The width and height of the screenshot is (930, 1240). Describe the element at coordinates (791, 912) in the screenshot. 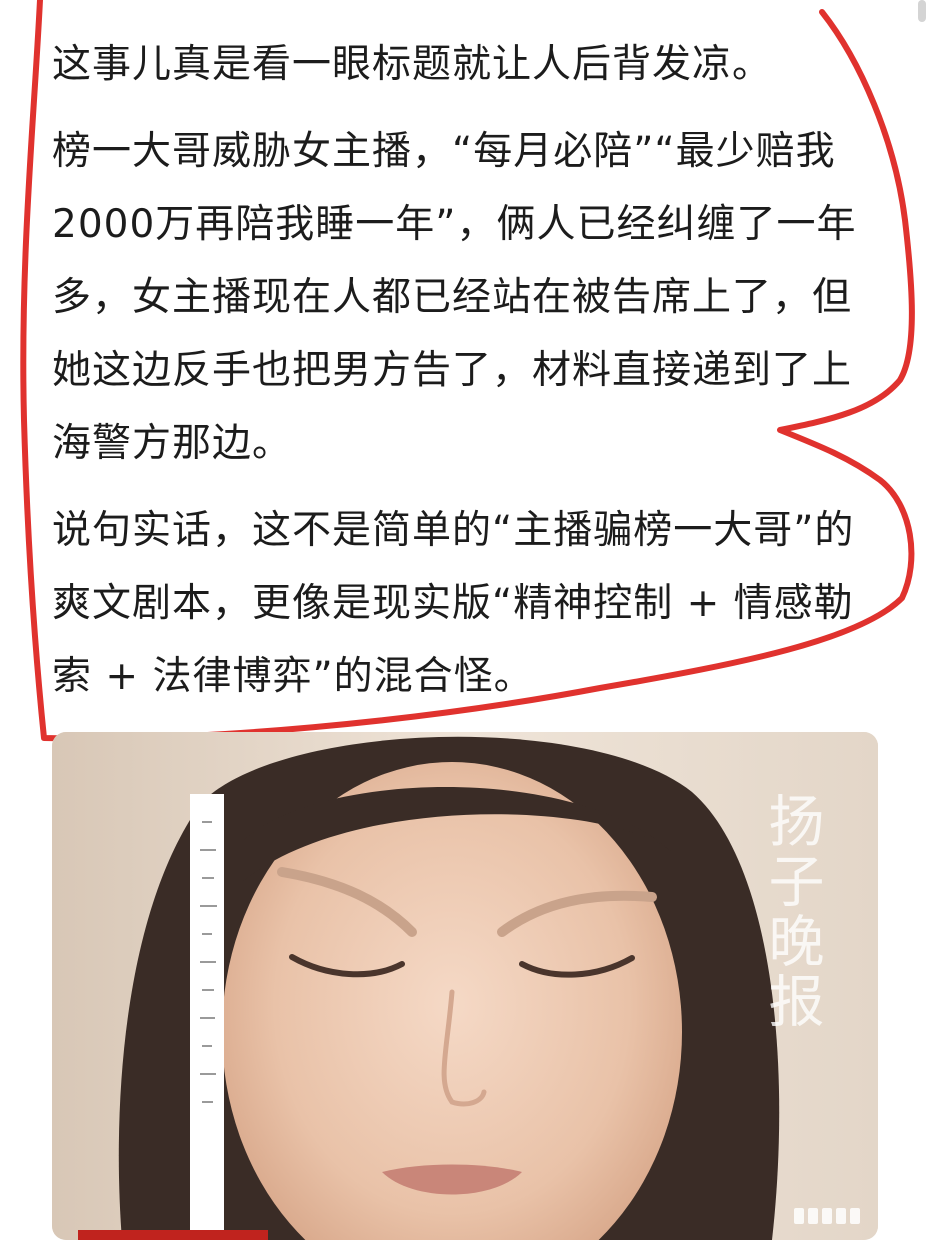

I see `newspaper-watermark: 扬子晚报` at that location.